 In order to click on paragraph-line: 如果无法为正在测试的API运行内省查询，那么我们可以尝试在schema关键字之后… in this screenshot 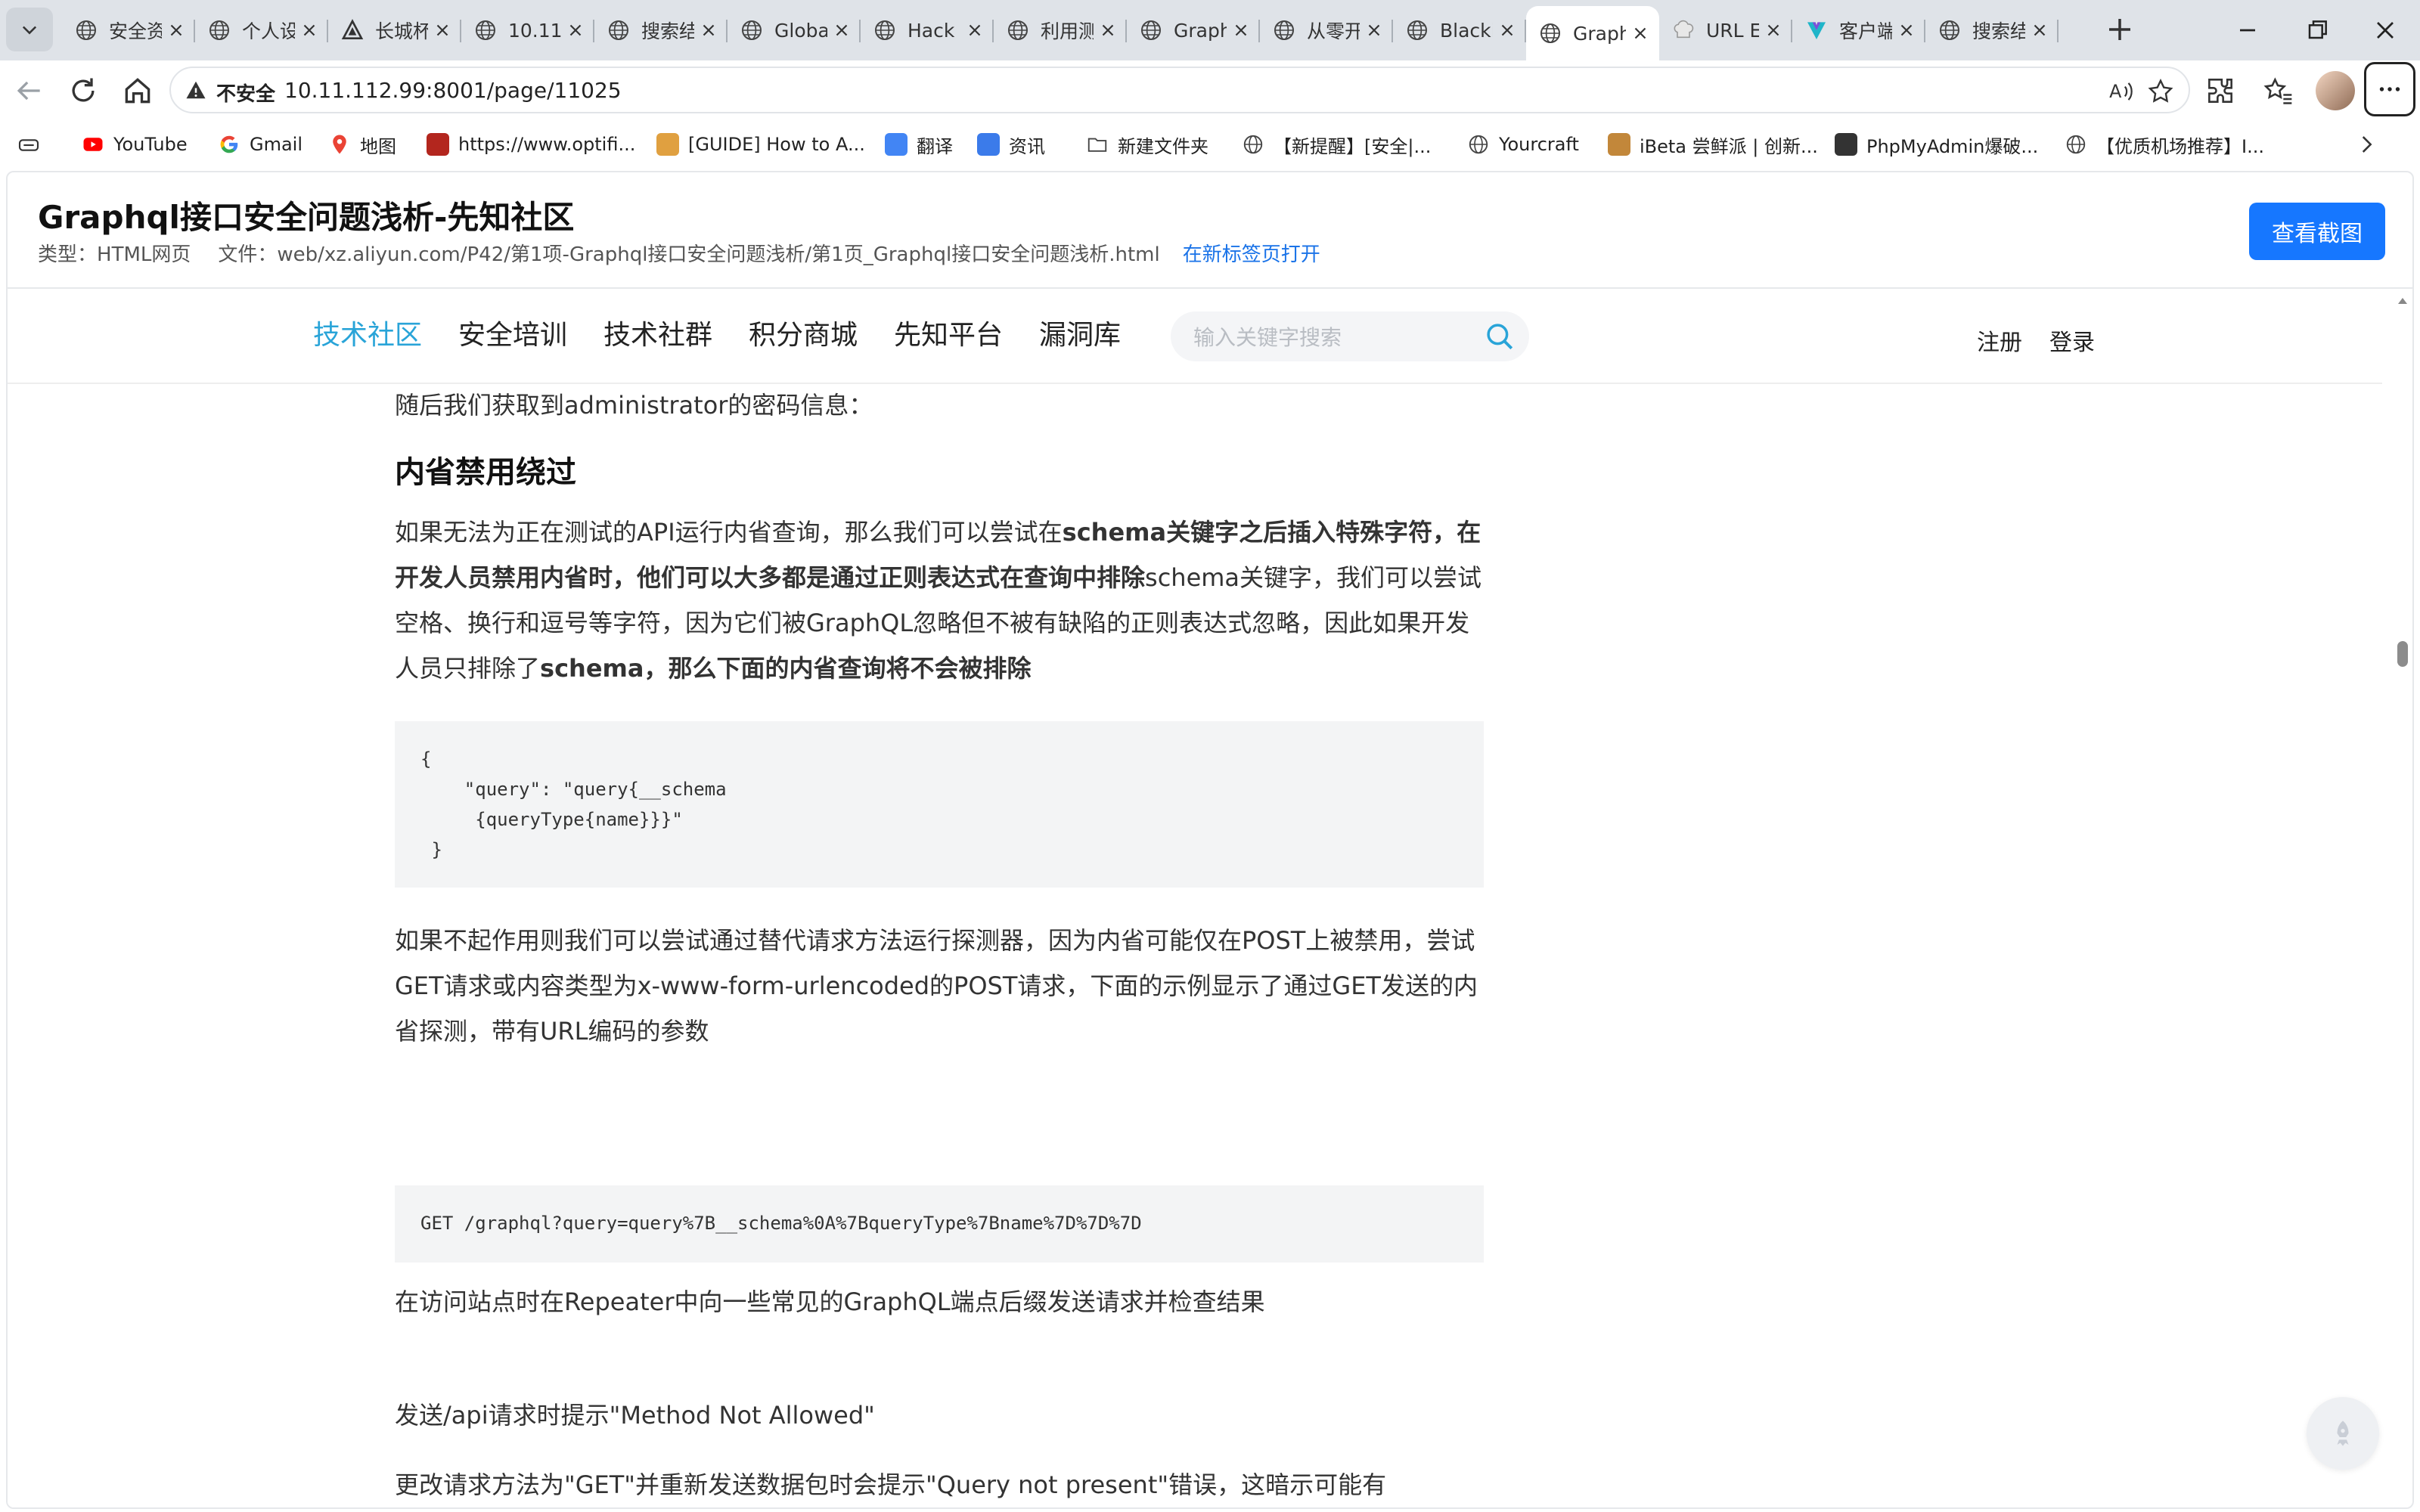, I will do `click(938, 532)`.